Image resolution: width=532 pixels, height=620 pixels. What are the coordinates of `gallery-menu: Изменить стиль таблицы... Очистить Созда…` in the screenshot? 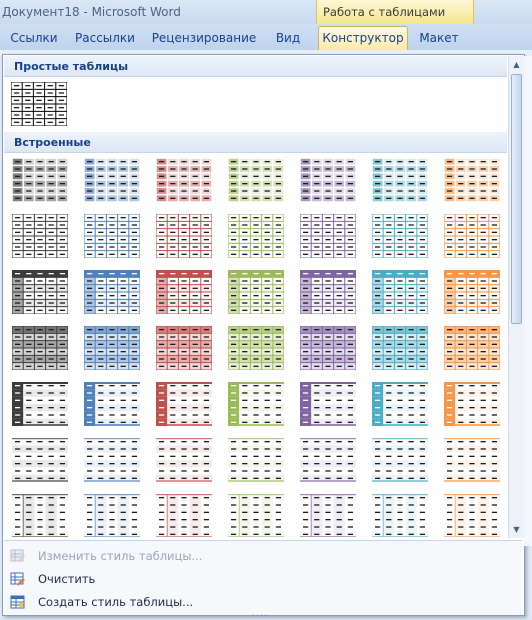 It's located at (263, 577).